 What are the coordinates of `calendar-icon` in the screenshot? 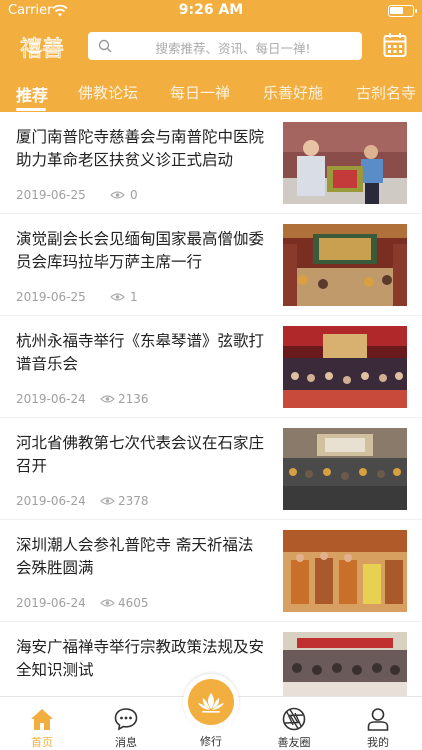 It's located at (395, 45).